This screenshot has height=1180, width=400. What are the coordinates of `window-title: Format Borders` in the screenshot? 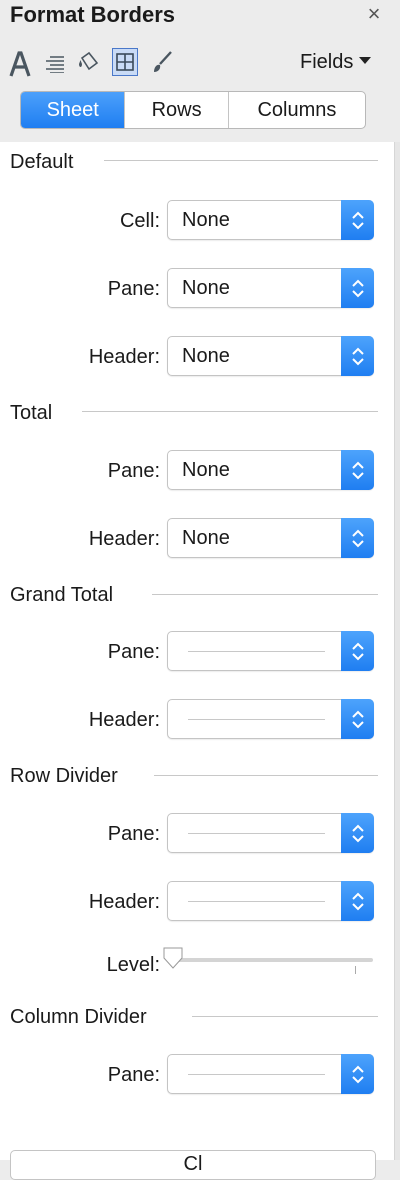 It's located at (93, 14).